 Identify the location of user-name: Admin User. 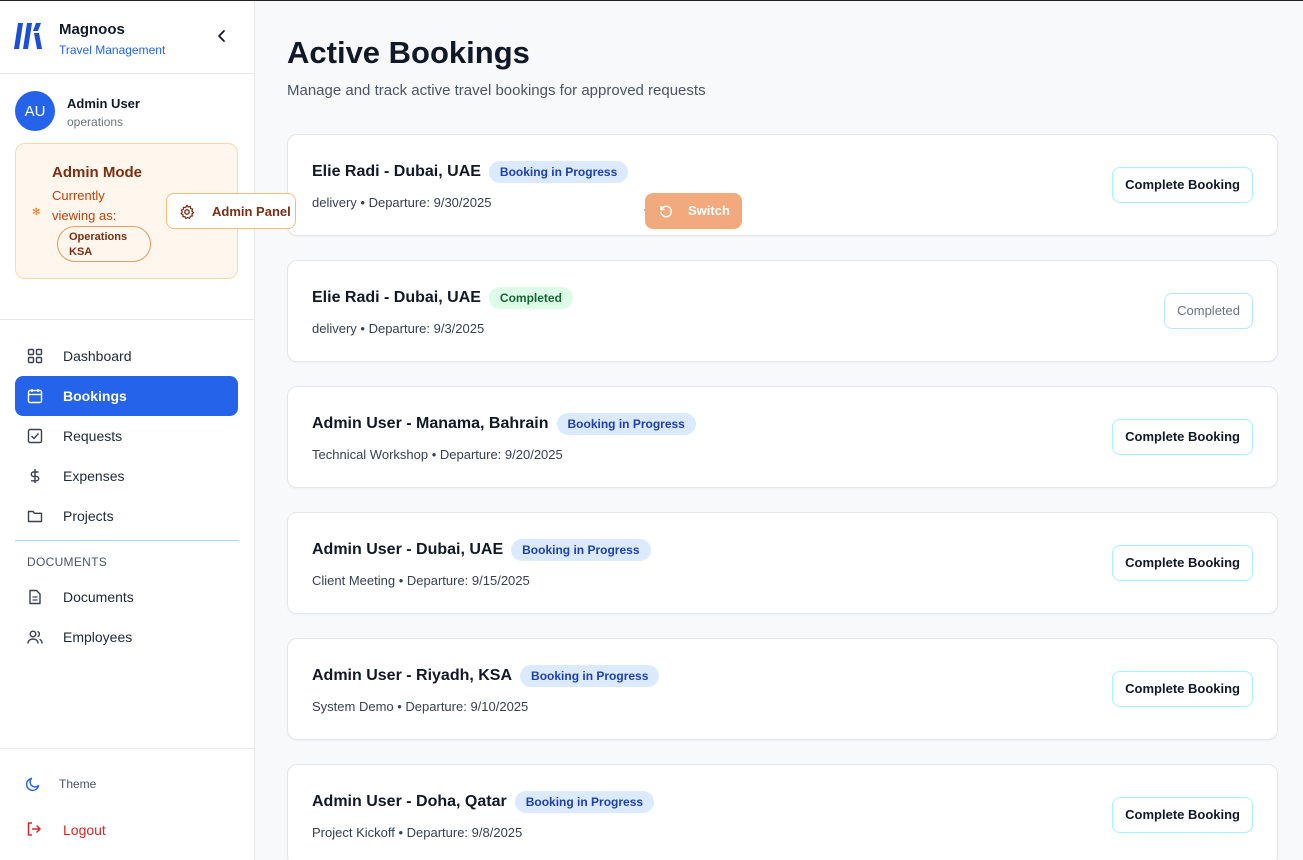
(103, 103).